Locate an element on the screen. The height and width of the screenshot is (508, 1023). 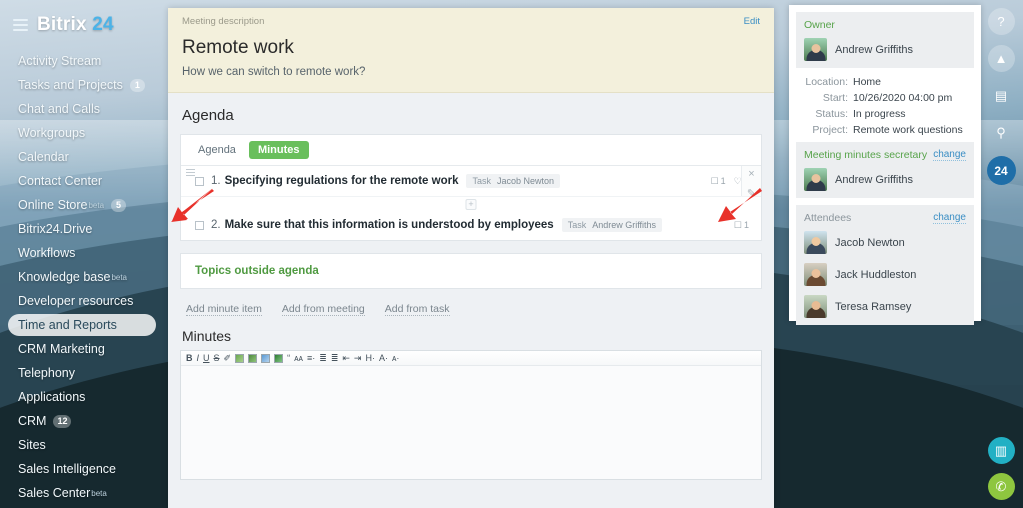
insert-video-button is located at coordinates (240, 358).